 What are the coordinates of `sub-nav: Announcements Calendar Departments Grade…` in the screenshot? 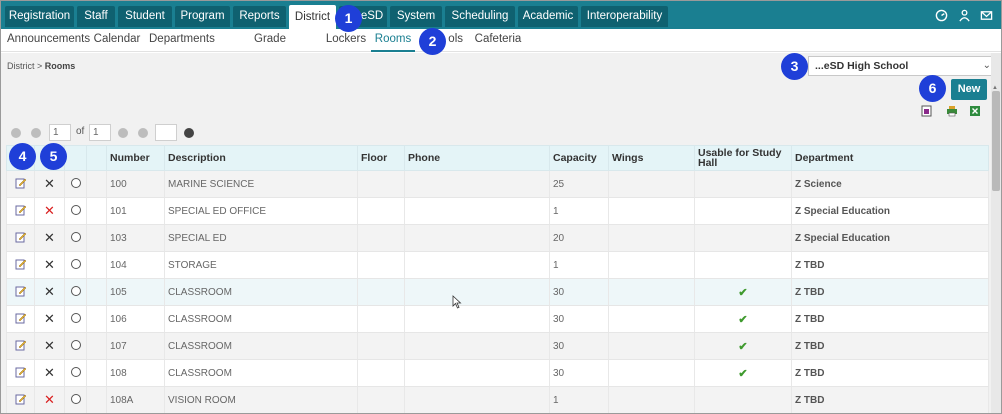 It's located at (501, 47).